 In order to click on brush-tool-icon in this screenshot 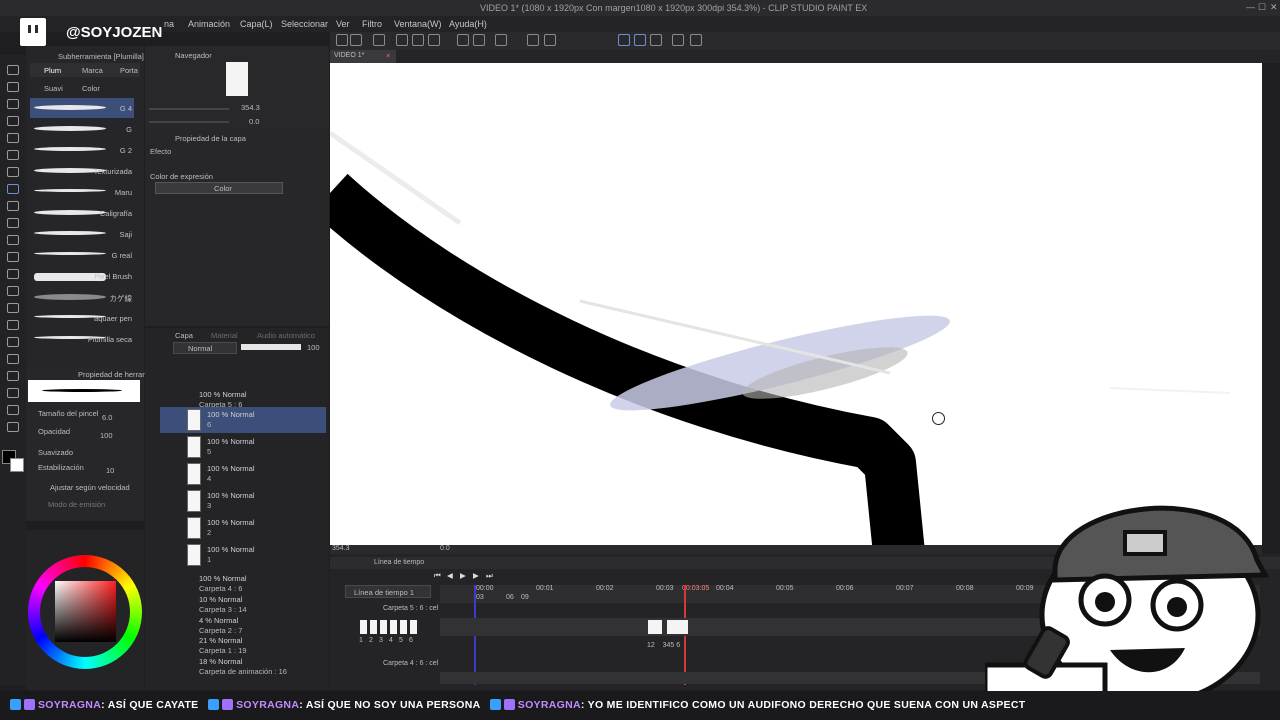, I will do `click(13, 223)`.